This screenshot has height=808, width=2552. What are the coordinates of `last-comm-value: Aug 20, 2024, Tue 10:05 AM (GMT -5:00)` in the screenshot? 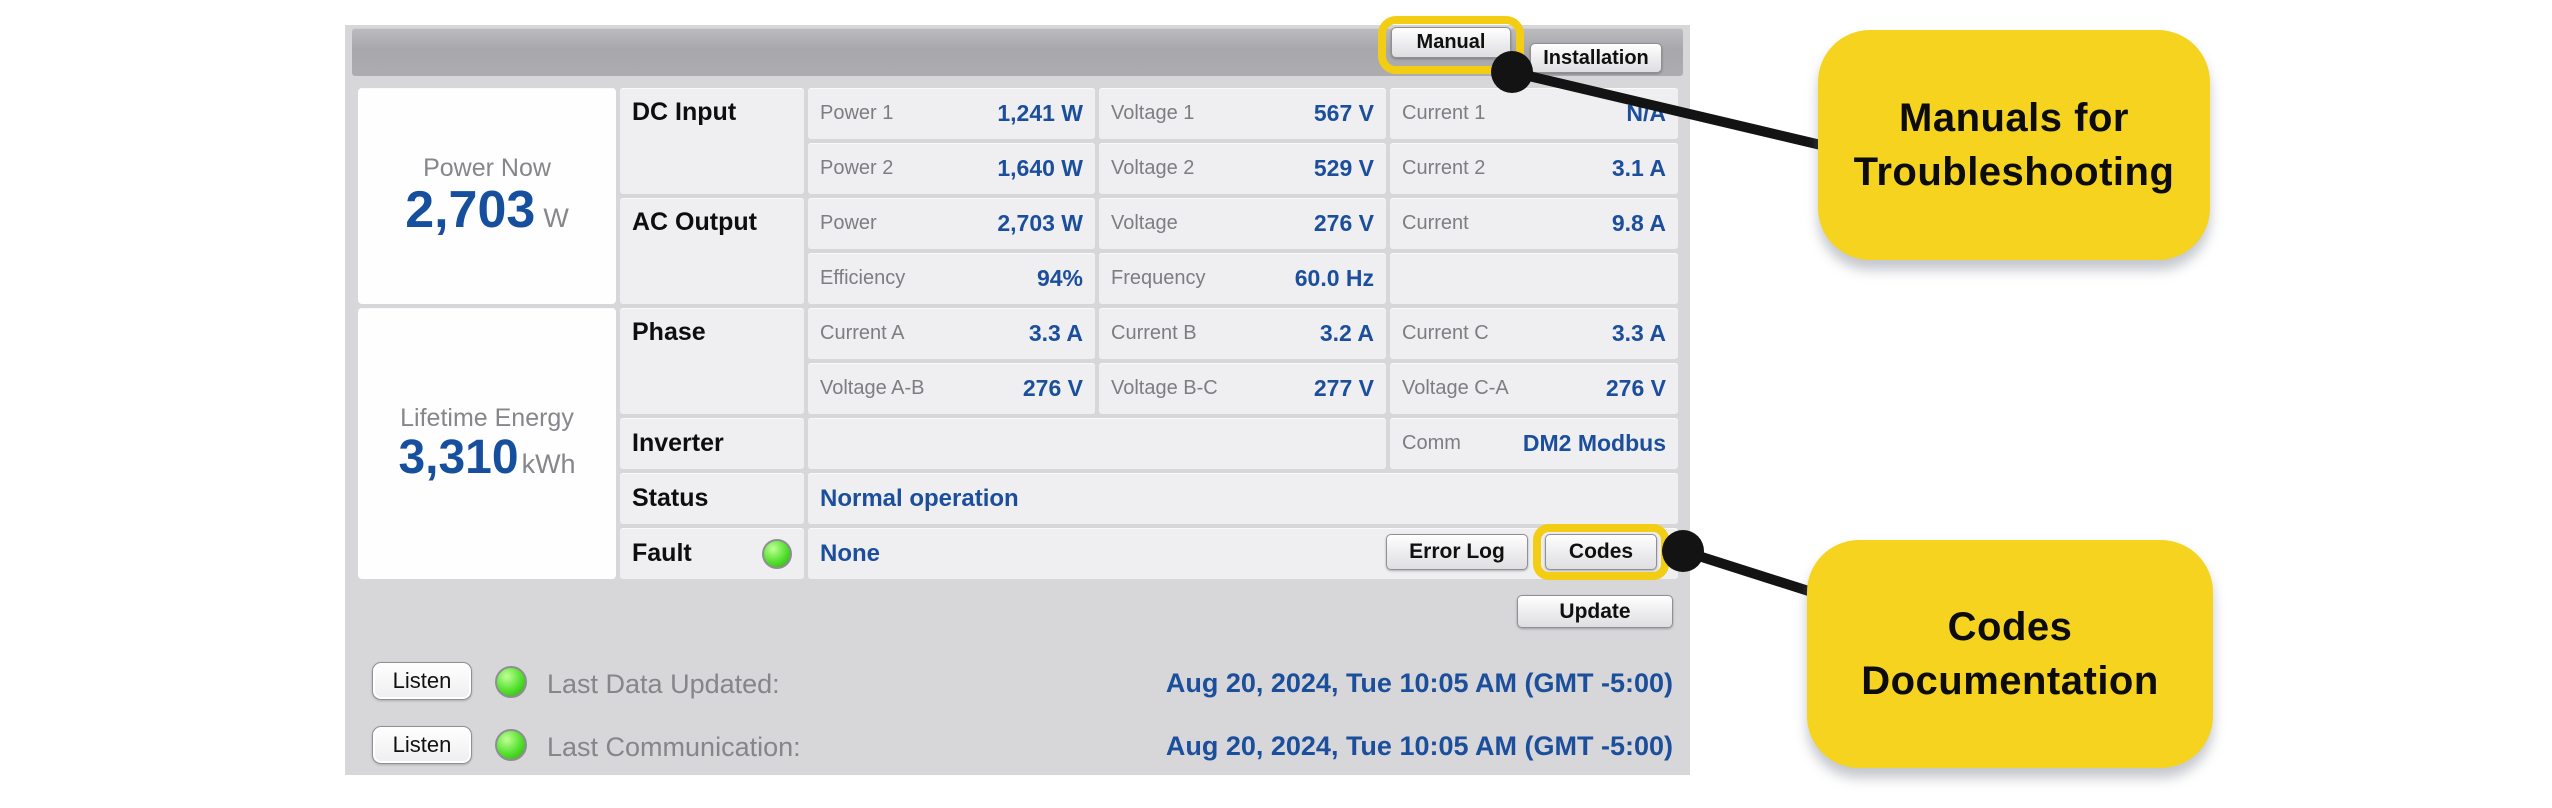 It's located at (1419, 746).